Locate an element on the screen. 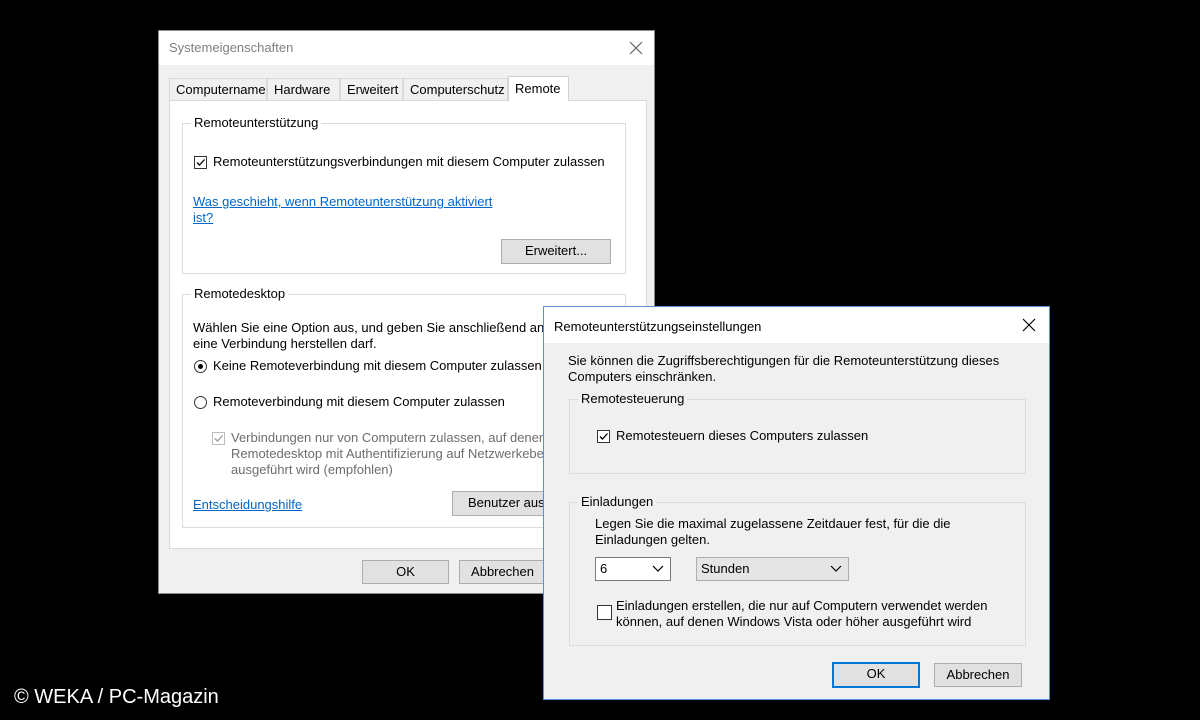 This screenshot has height=720, width=1200. allow-remote-control-checkbox is located at coordinates (603, 436).